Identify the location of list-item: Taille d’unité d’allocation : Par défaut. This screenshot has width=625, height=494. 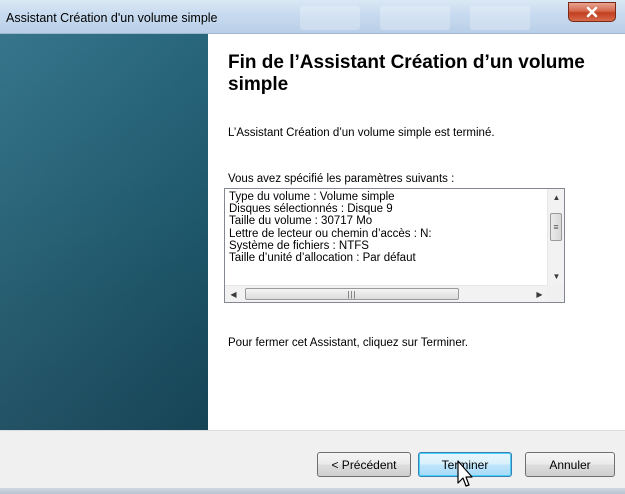
(322, 258).